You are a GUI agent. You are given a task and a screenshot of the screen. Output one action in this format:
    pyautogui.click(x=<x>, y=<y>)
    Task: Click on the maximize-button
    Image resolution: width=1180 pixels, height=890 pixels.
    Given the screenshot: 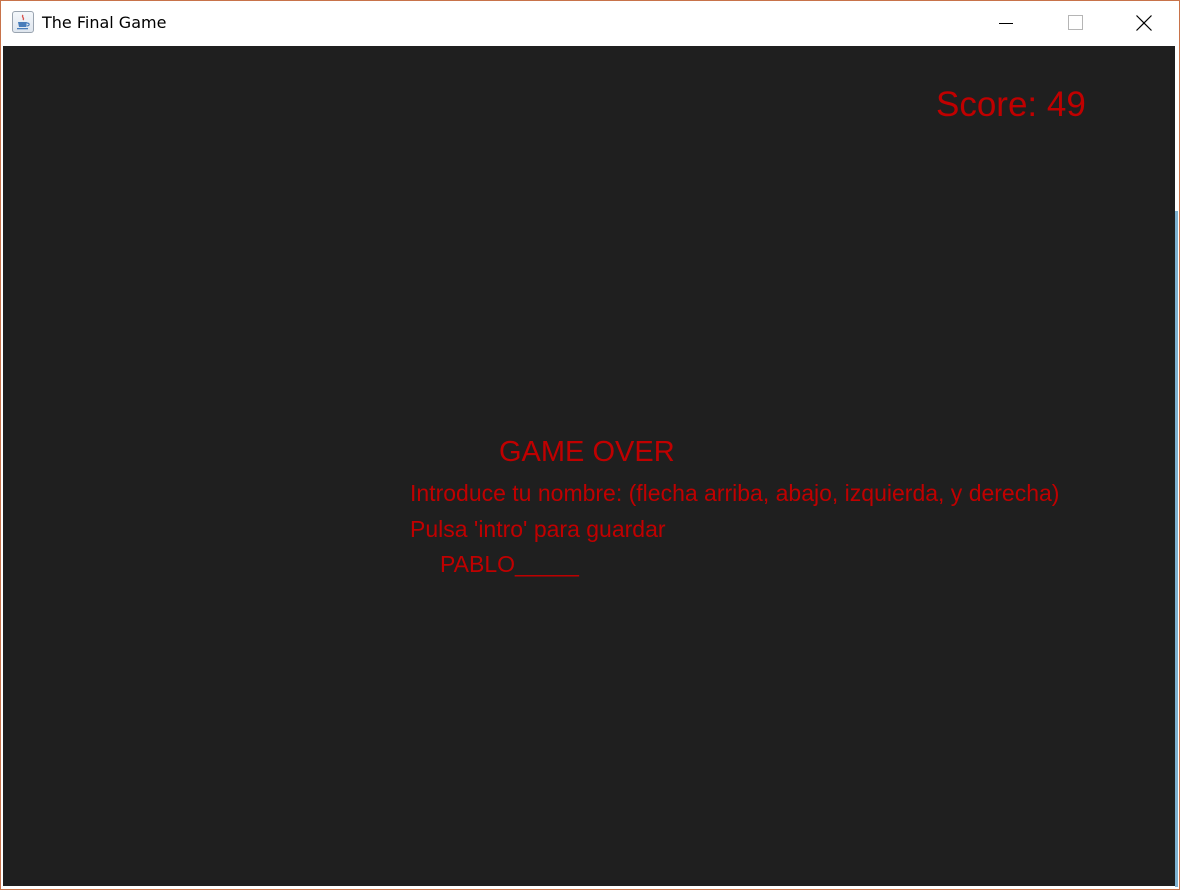 What is the action you would take?
    pyautogui.click(x=1076, y=23)
    